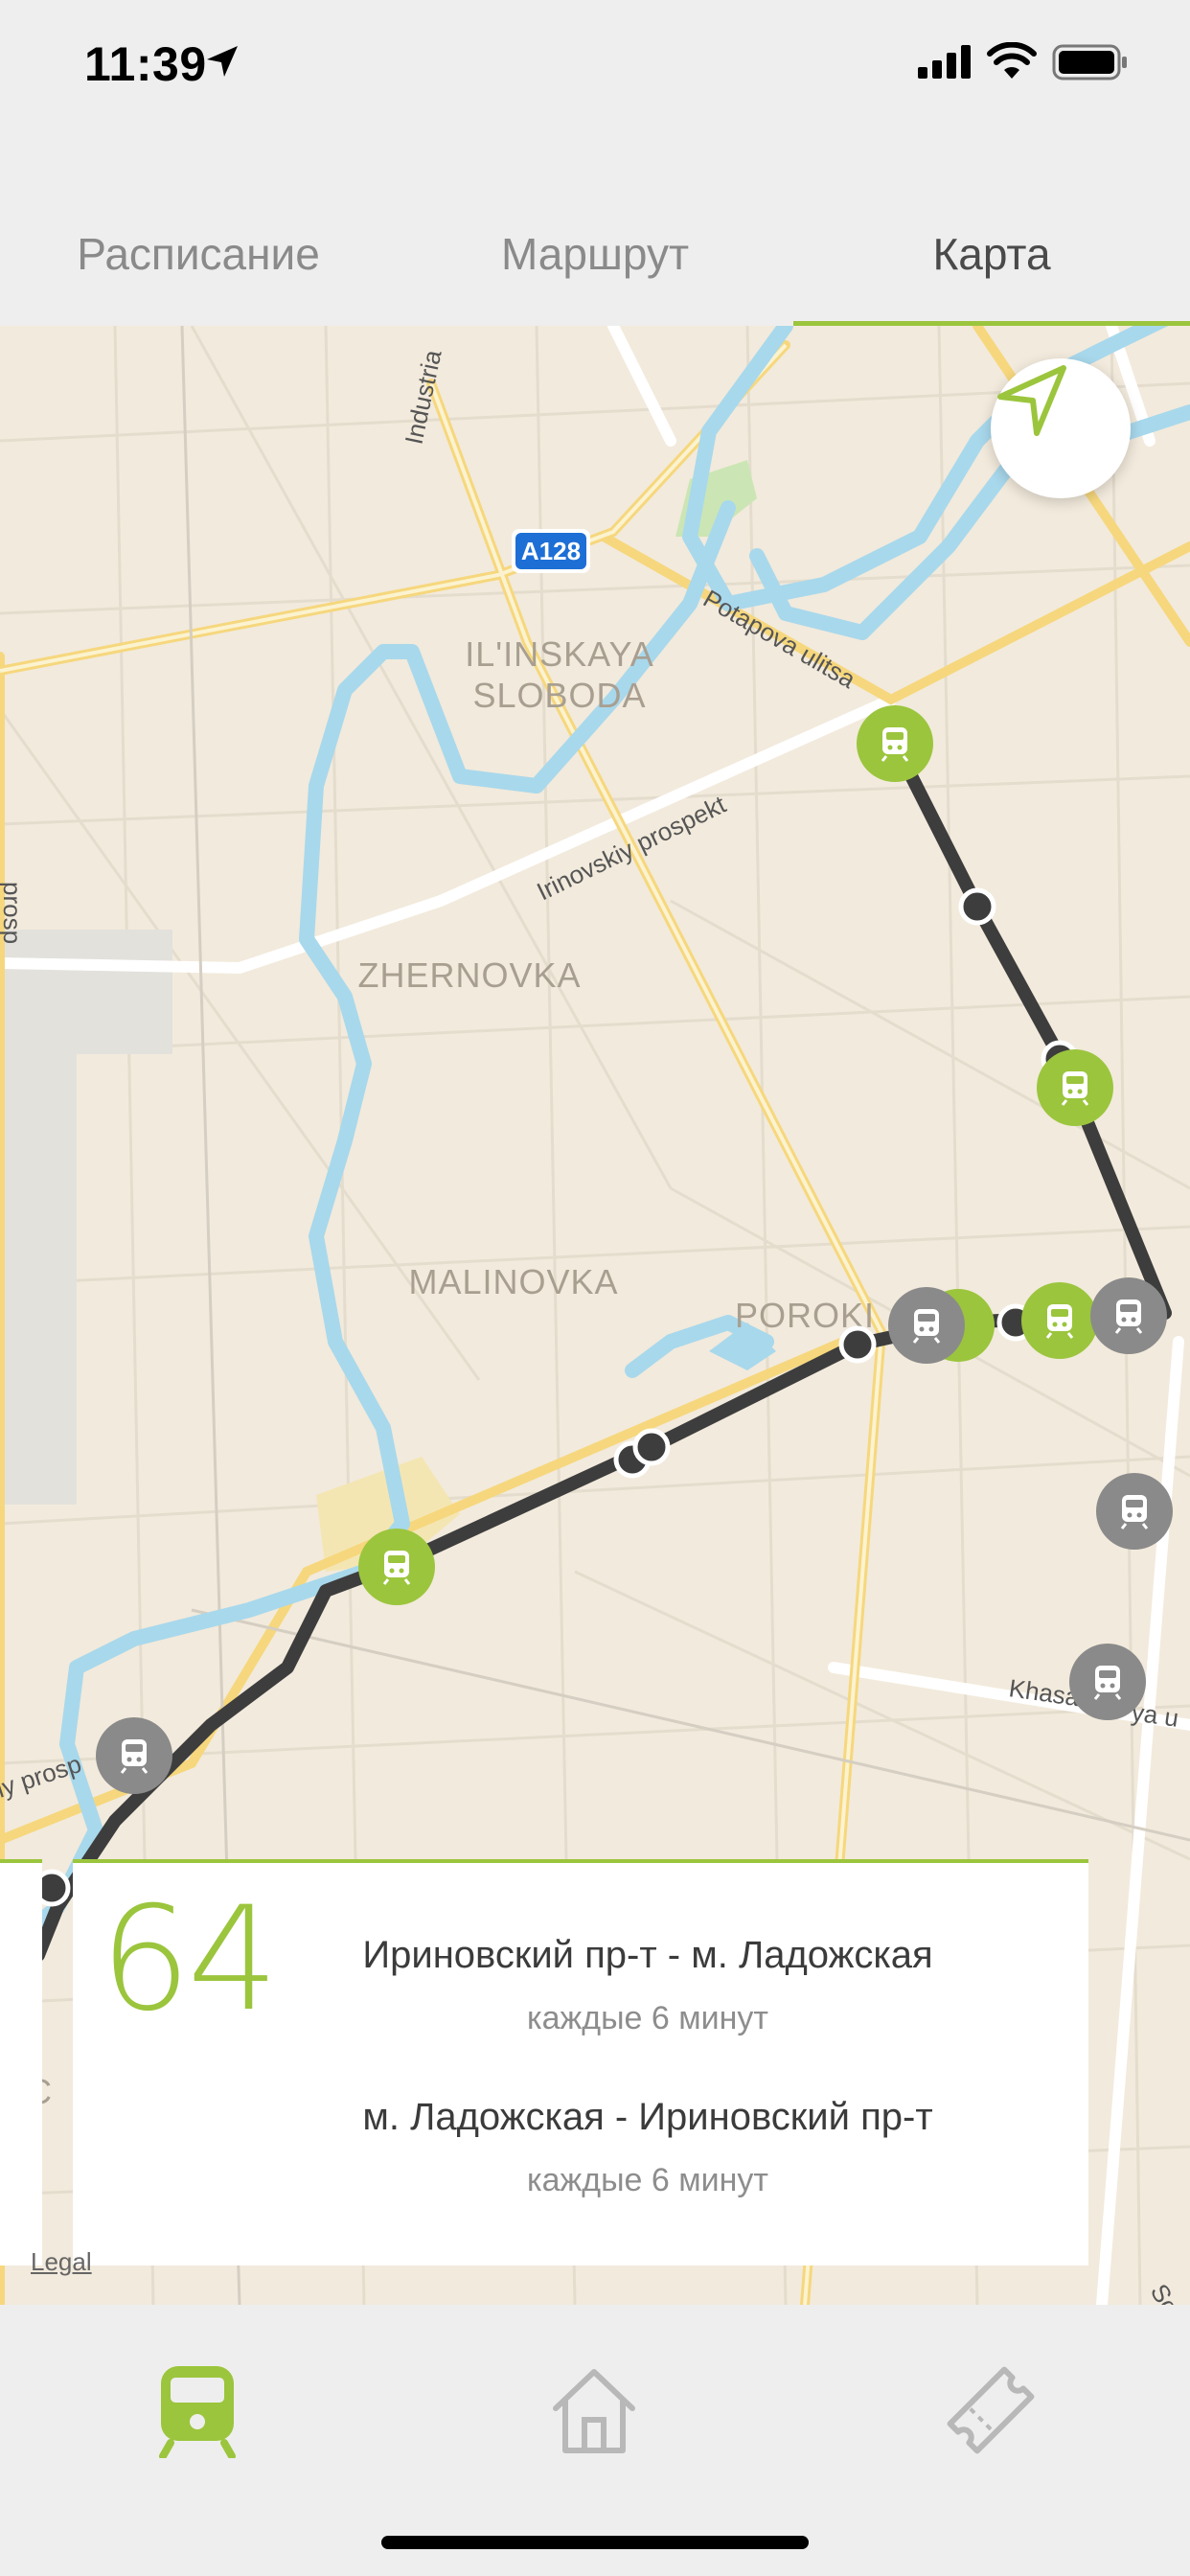  I want to click on direction-title: Ириновский пр-т - м. Ладожская, so click(648, 1955).